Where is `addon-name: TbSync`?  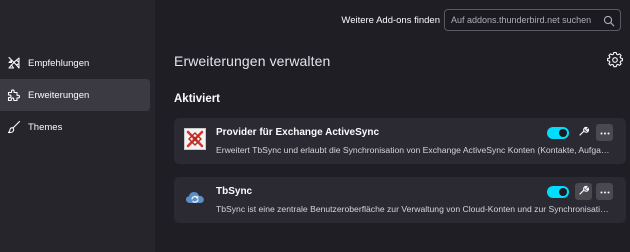 addon-name: TbSync is located at coordinates (234, 191).